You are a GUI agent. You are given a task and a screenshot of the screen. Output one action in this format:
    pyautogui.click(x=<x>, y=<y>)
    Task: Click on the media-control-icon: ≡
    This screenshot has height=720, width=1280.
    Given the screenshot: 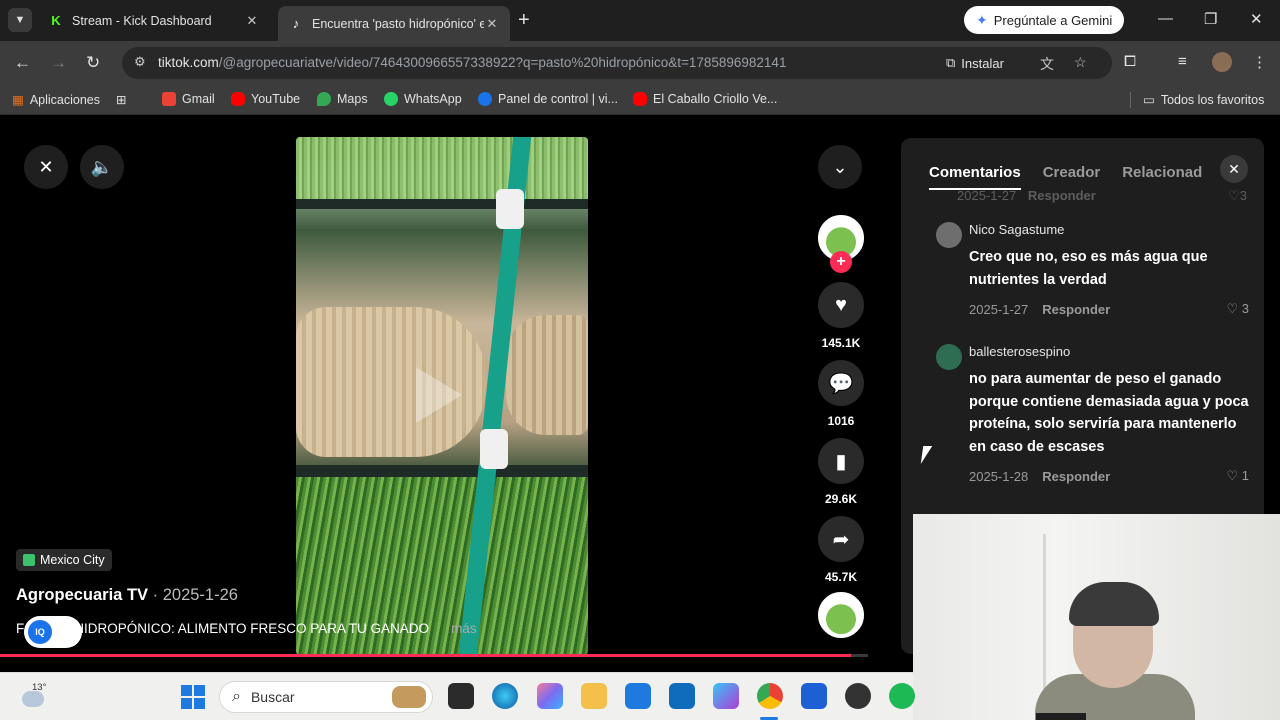 What is the action you would take?
    pyautogui.click(x=1182, y=61)
    